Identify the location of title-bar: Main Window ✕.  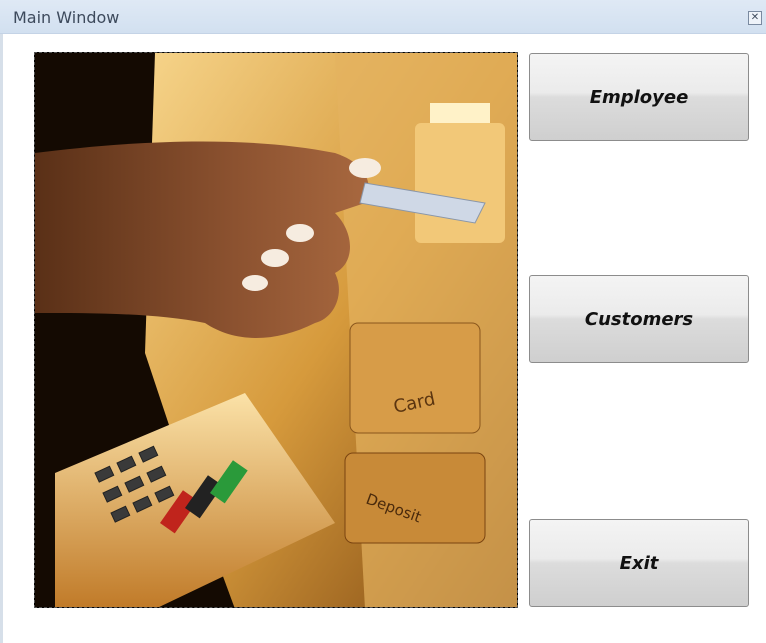
(383, 17).